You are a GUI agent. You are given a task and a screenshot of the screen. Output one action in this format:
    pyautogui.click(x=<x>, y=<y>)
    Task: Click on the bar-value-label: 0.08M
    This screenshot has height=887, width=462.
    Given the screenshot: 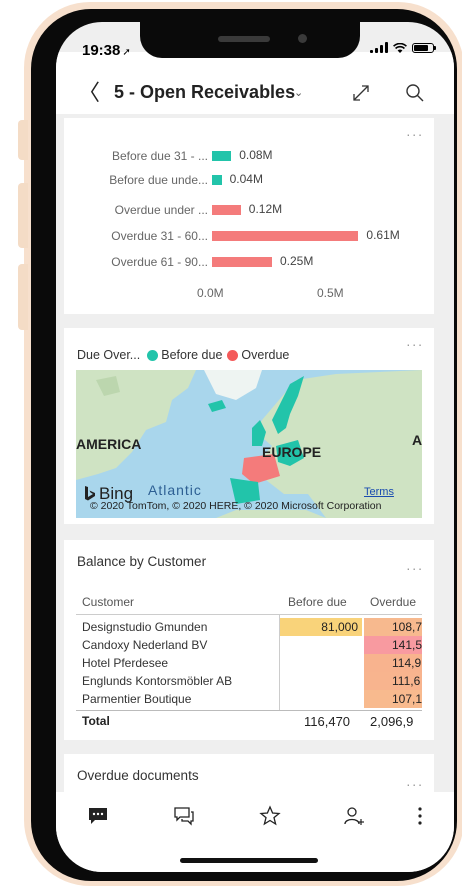 What is the action you would take?
    pyautogui.click(x=256, y=155)
    